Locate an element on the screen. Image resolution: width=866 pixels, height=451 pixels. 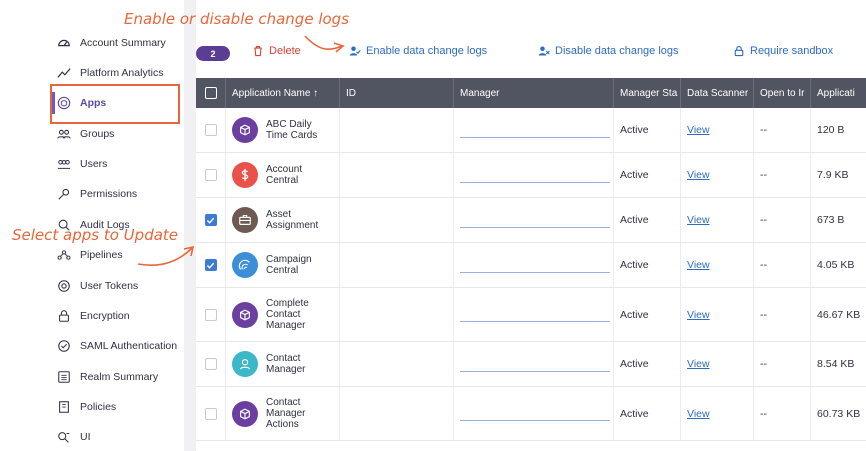
app-name: Contact Manager is located at coordinates (299, 364).